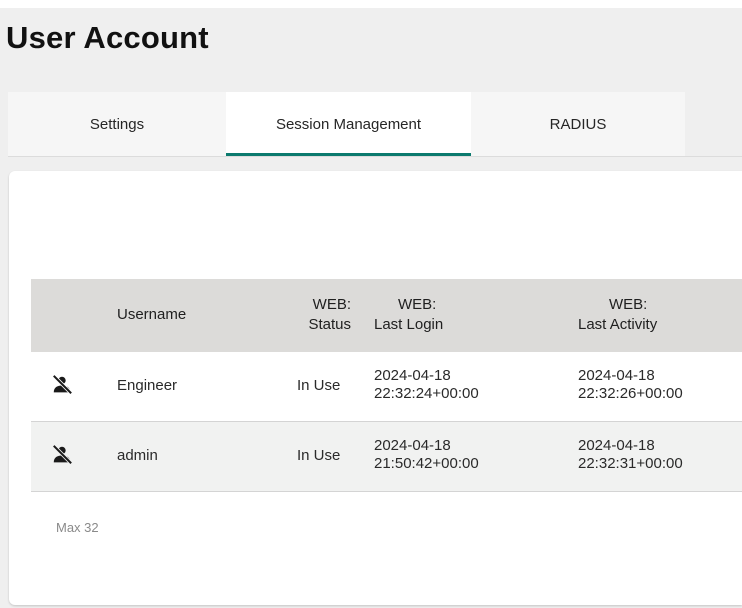 The height and width of the screenshot is (608, 742). I want to click on cell-web-last-activity: 2024-04-18 22:32:26+00:00, so click(630, 384).